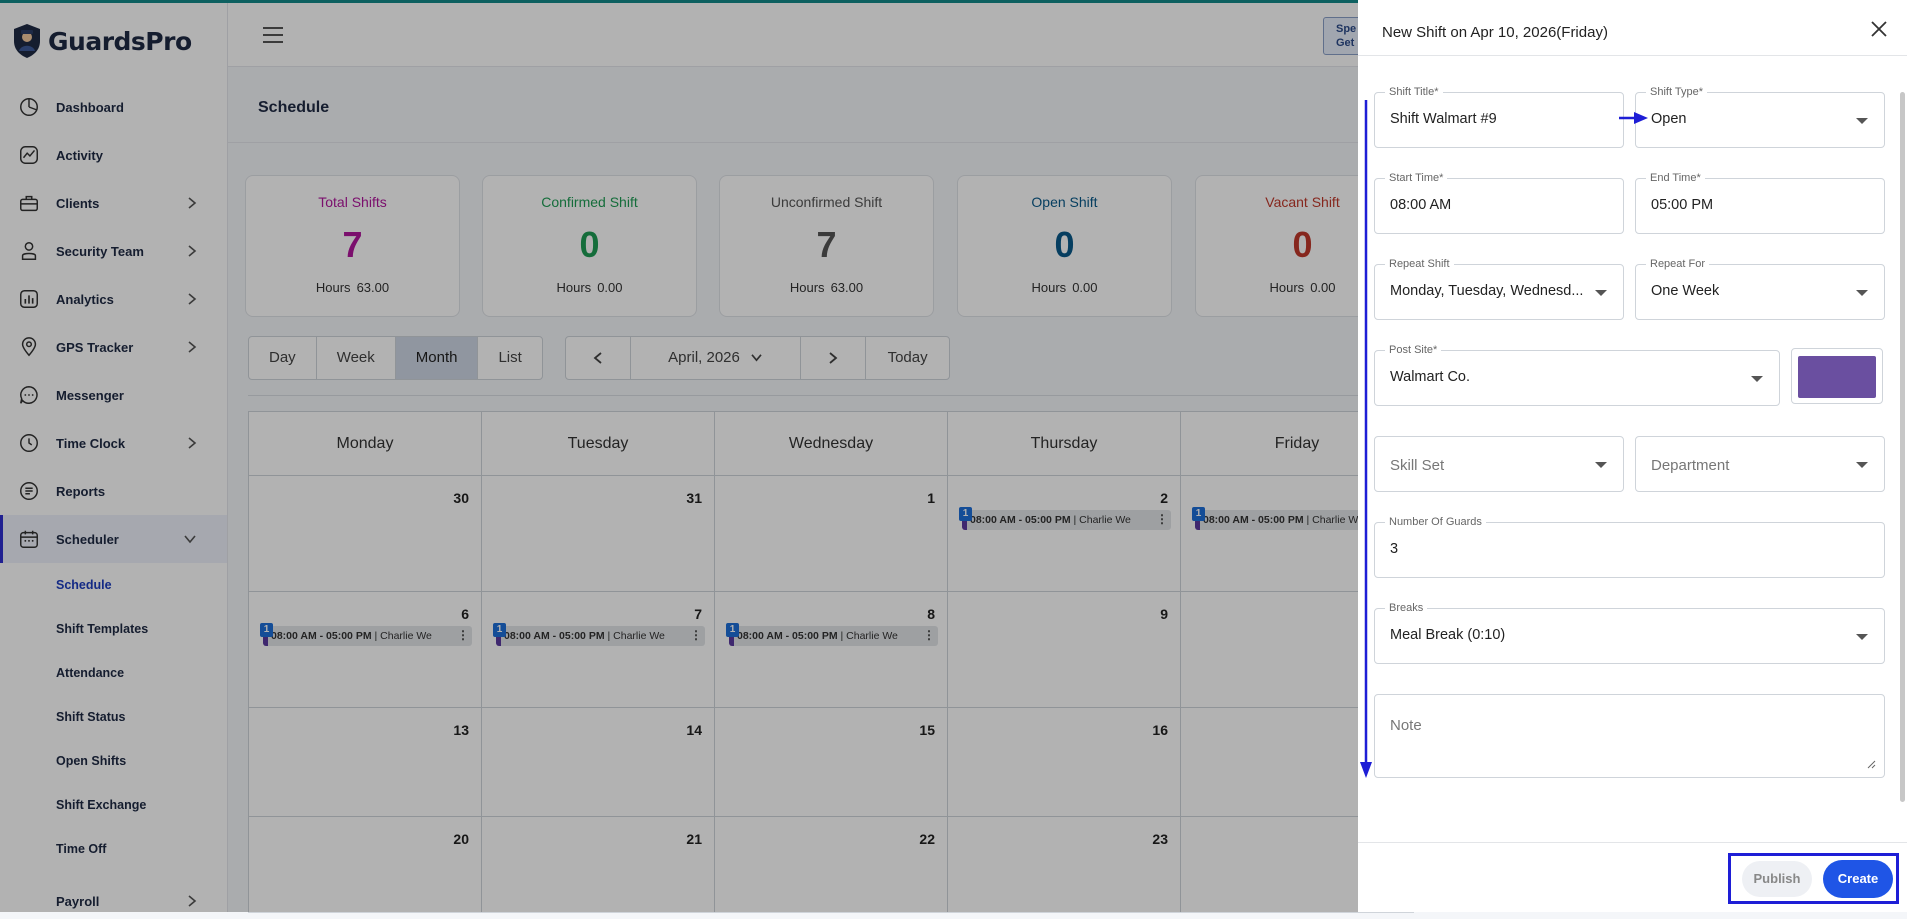  Describe the element at coordinates (1682, 205) in the screenshot. I see `field-value: 05:00 PM` at that location.